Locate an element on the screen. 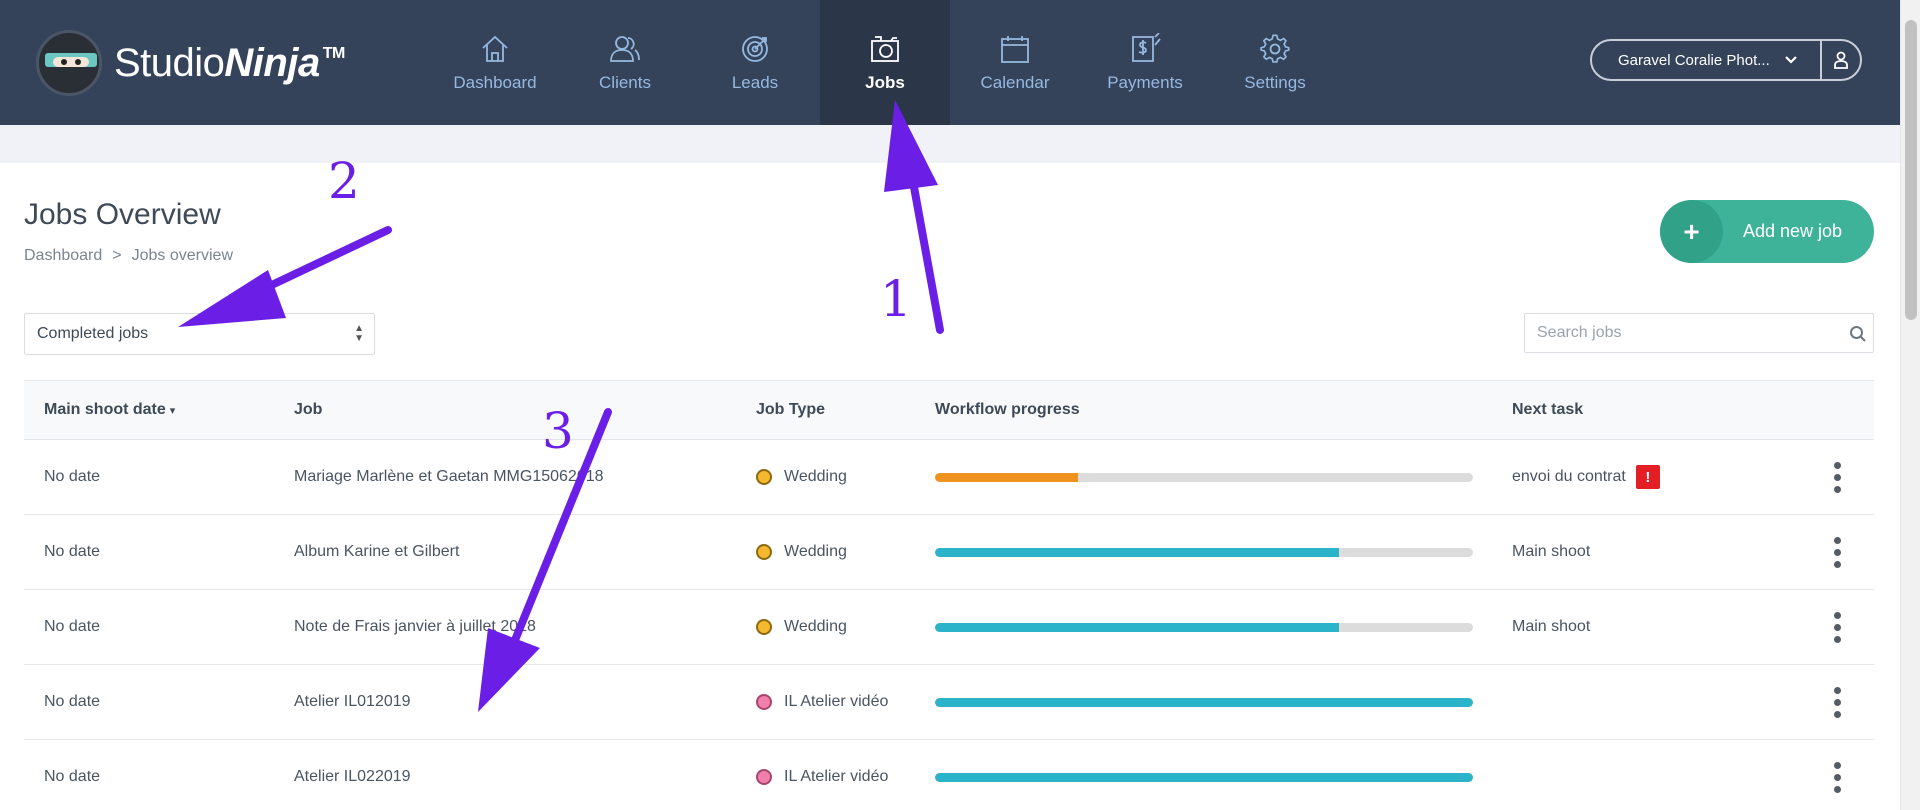 The height and width of the screenshot is (810, 1920). user-icon is located at coordinates (1841, 60).